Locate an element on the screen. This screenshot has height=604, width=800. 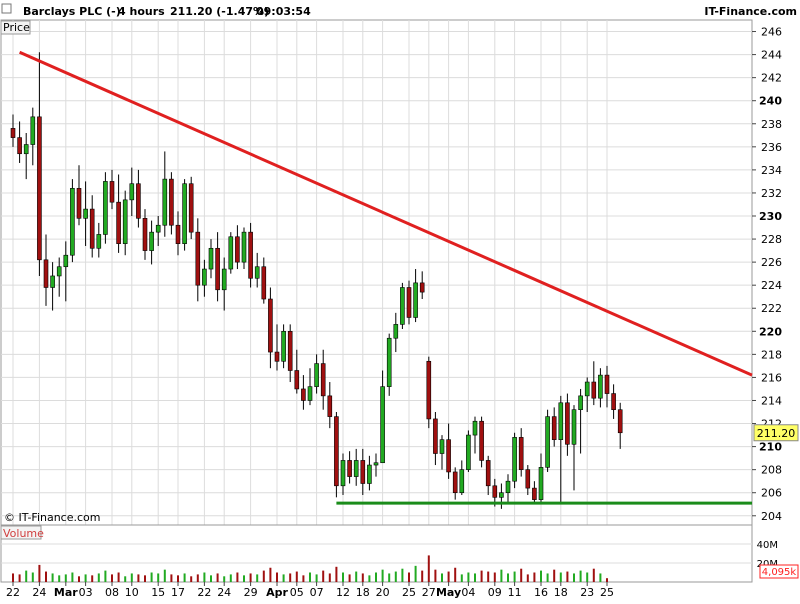
y-tick-label: 222 is located at coordinates (771, 308).